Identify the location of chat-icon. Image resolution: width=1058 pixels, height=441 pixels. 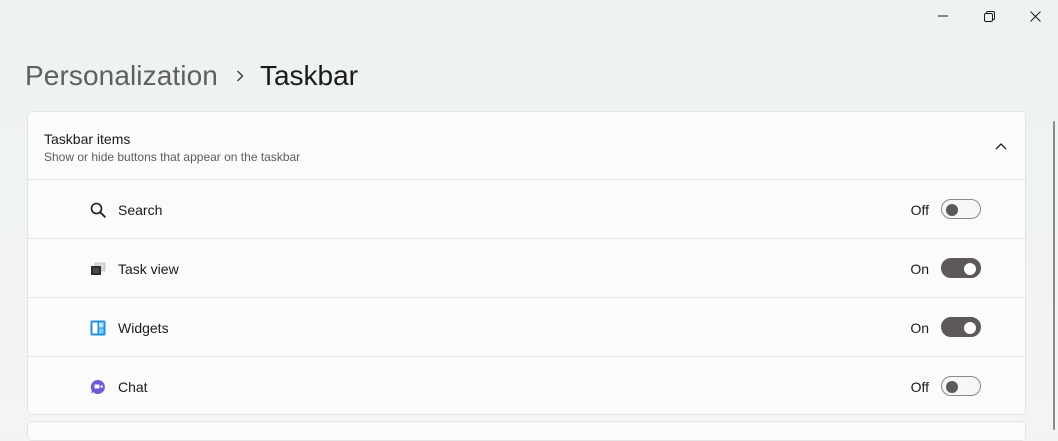
(98, 387).